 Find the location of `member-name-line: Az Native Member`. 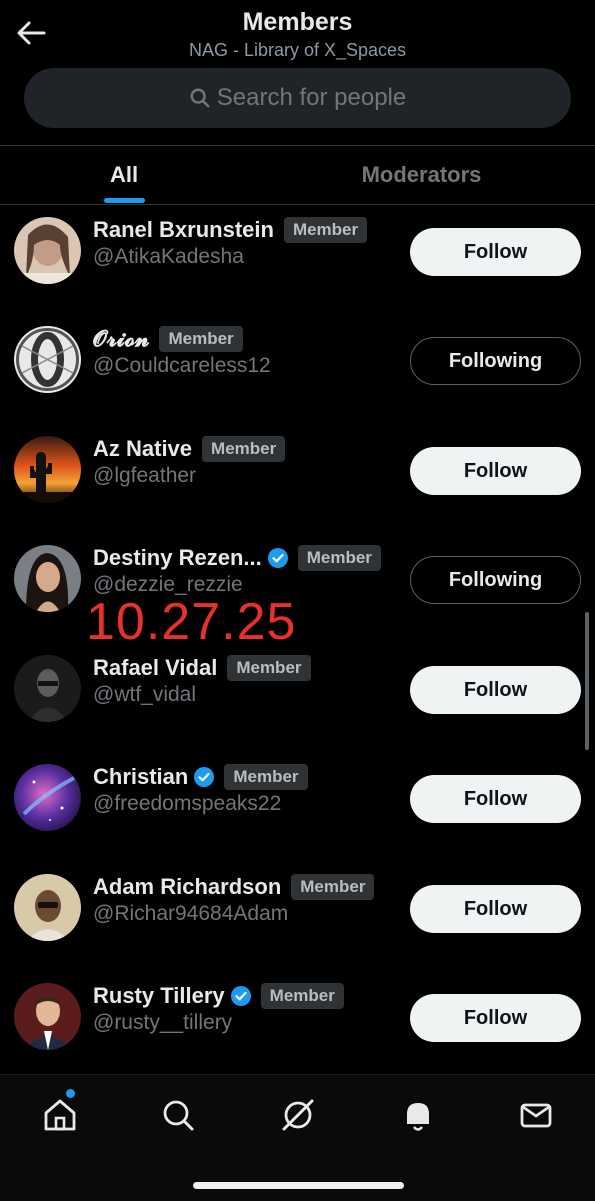

member-name-line: Az Native Member is located at coordinates (189, 449).